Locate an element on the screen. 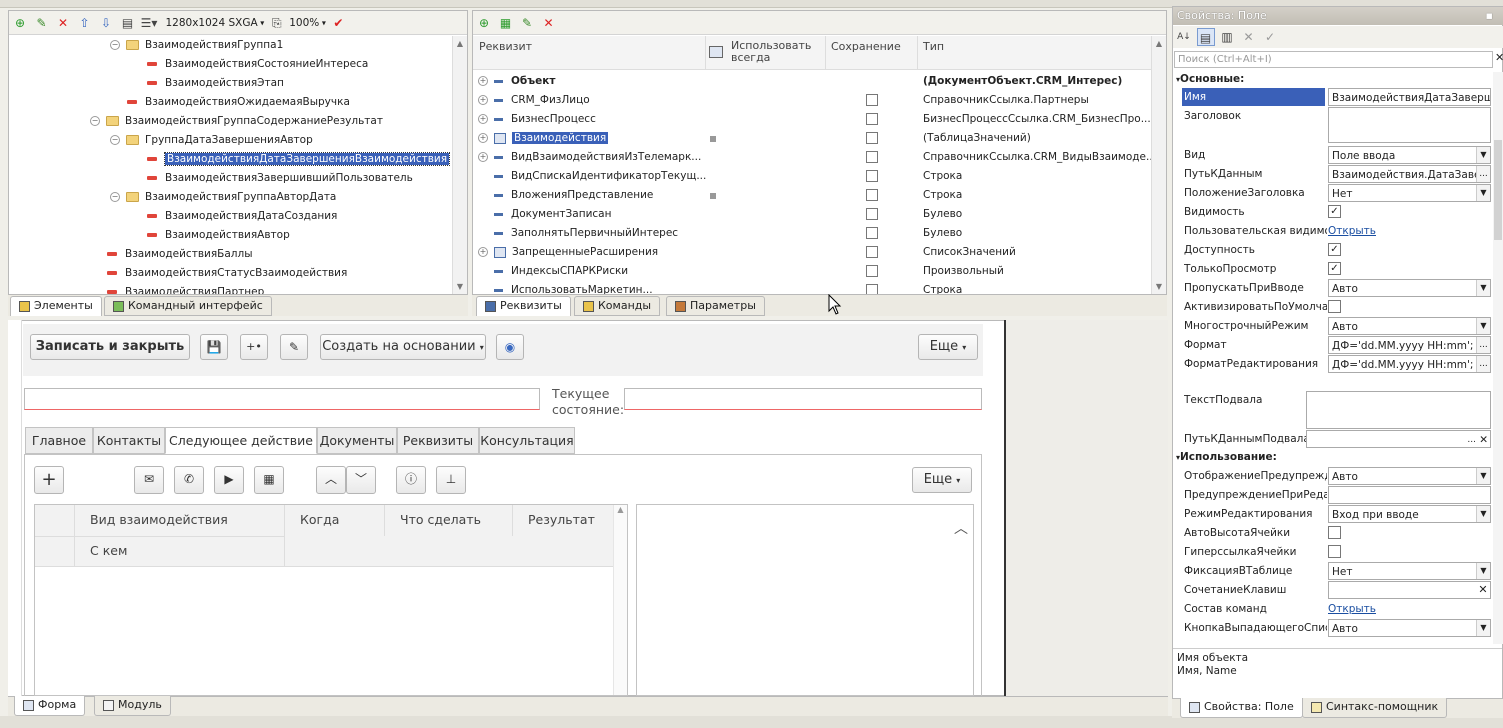  attribute-row: ВидСпискаИдентификаторТекущ... Строка is located at coordinates (814, 176).